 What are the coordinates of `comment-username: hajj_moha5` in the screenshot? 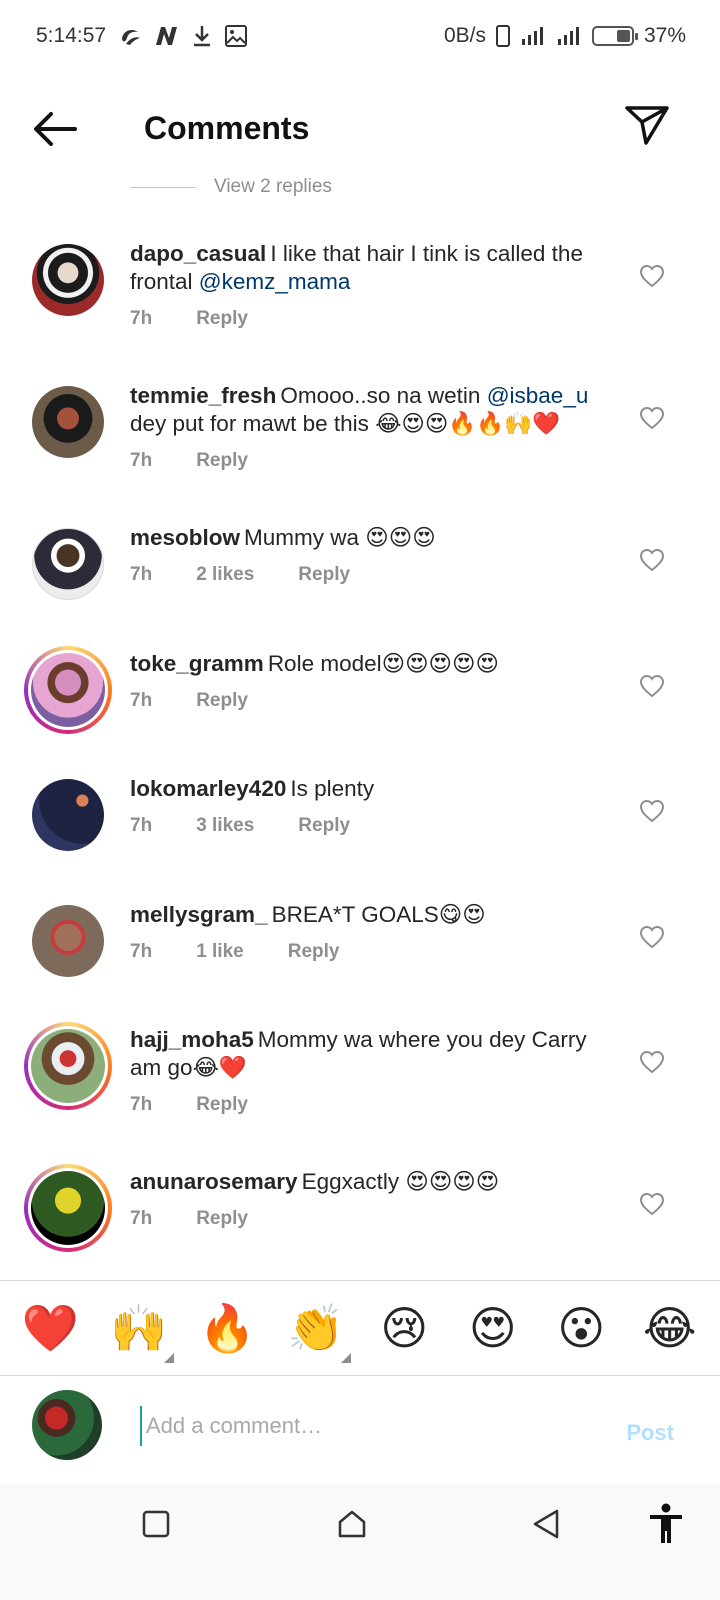 It's located at (192, 1039).